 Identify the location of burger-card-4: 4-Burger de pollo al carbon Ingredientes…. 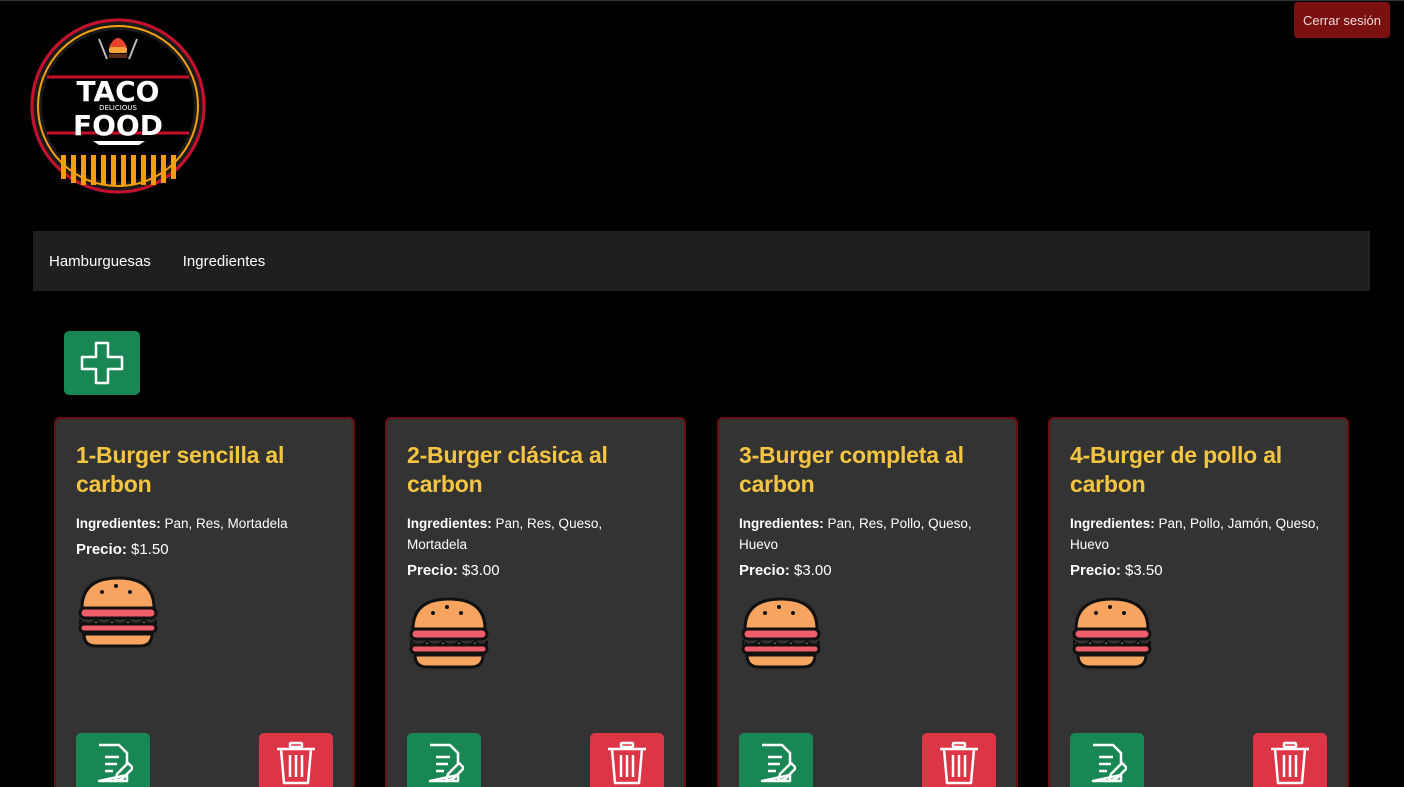
(1198, 602).